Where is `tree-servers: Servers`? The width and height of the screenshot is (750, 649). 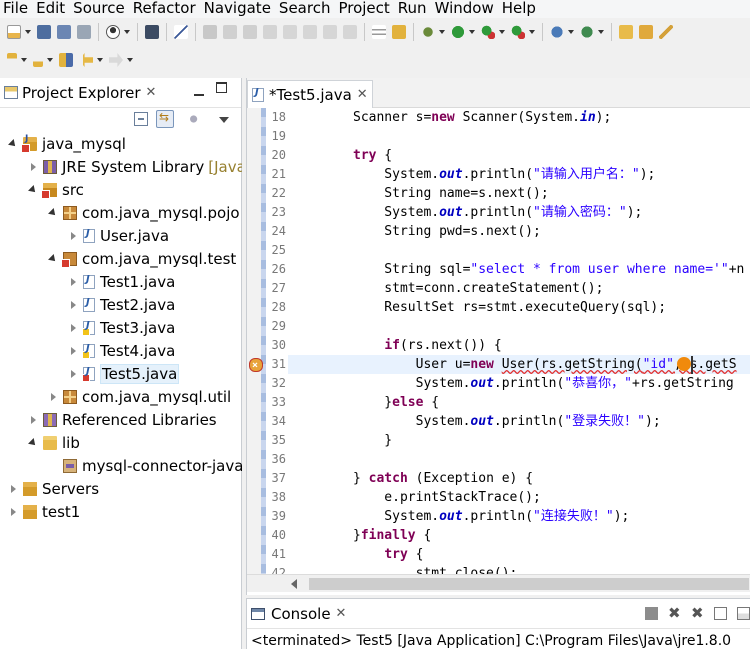
tree-servers: Servers is located at coordinates (53, 488).